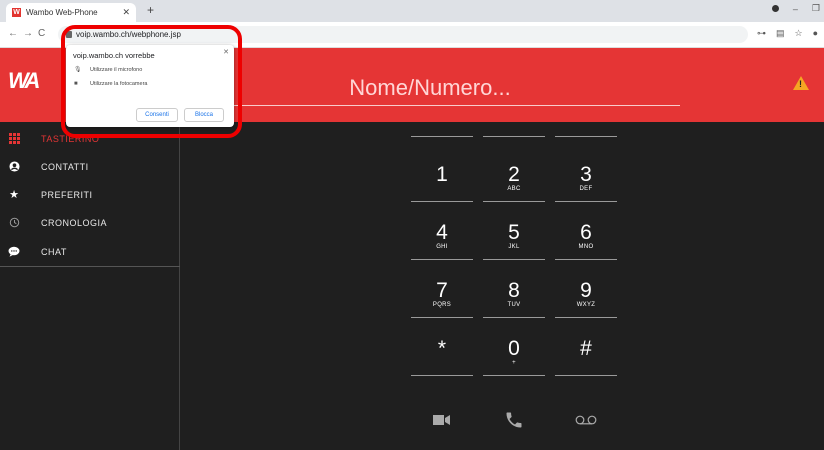 The height and width of the screenshot is (450, 824). Describe the element at coordinates (65, 166) in the screenshot. I see `sidebar-item-label: CONTATTI` at that location.